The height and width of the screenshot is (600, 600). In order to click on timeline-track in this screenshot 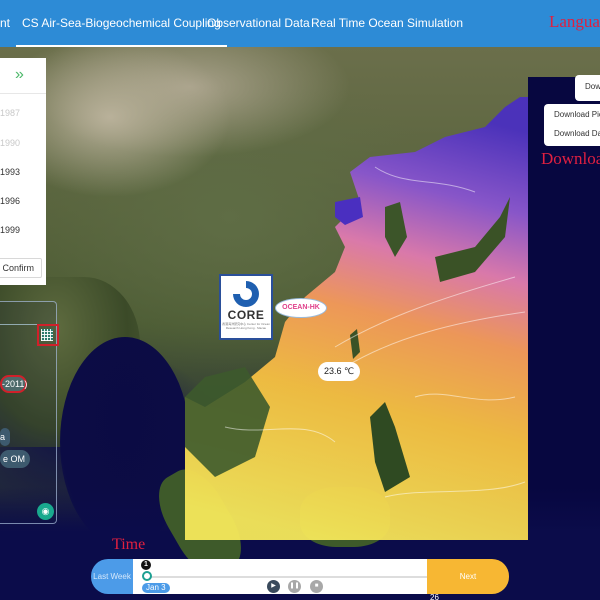, I will do `click(300, 577)`.